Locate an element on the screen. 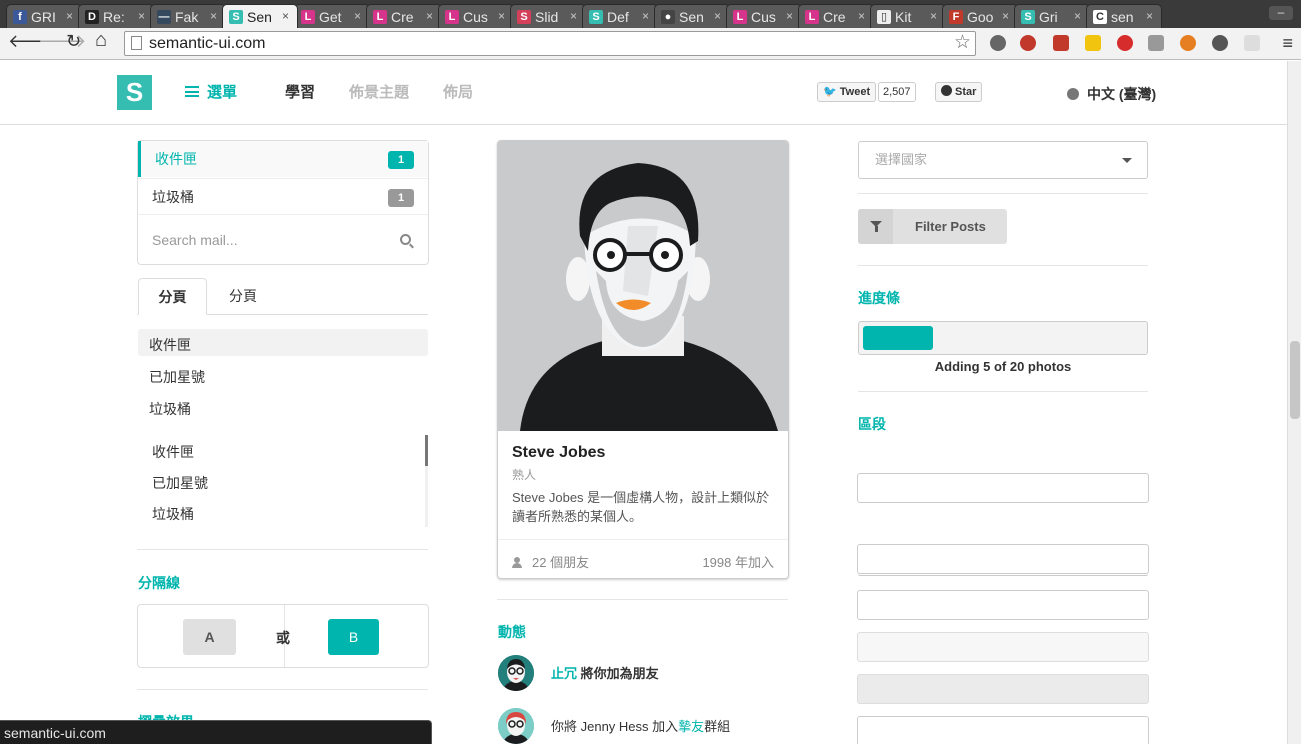 The height and width of the screenshot is (745, 1301). steve-avatar-illustration is located at coordinates (649, 297).